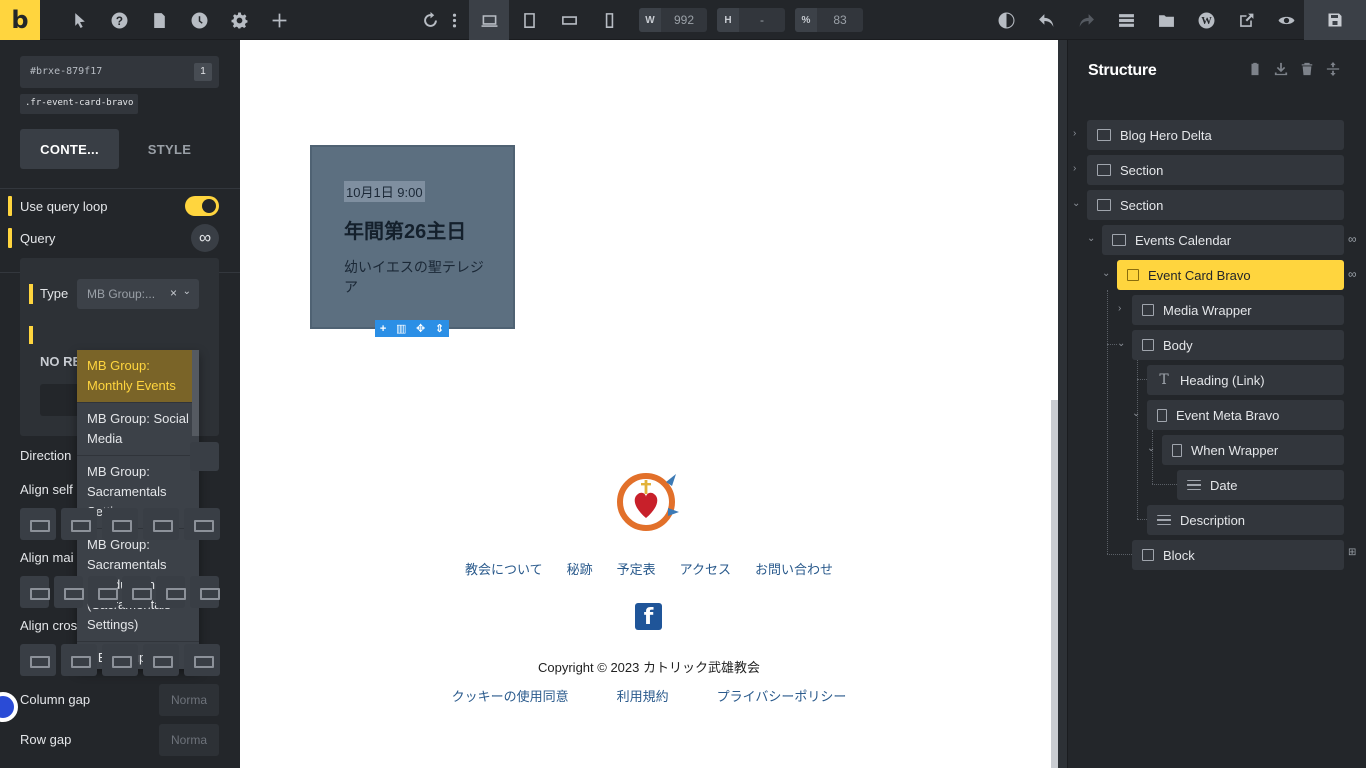 Image resolution: width=1366 pixels, height=768 pixels. I want to click on add-icon, so click(279, 20).